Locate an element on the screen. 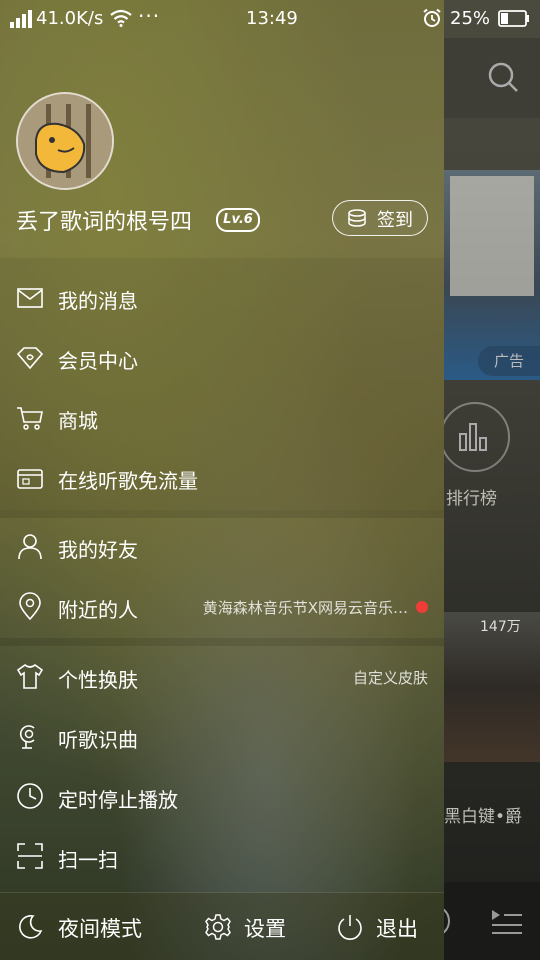  location-pin-icon is located at coordinates (30, 606).